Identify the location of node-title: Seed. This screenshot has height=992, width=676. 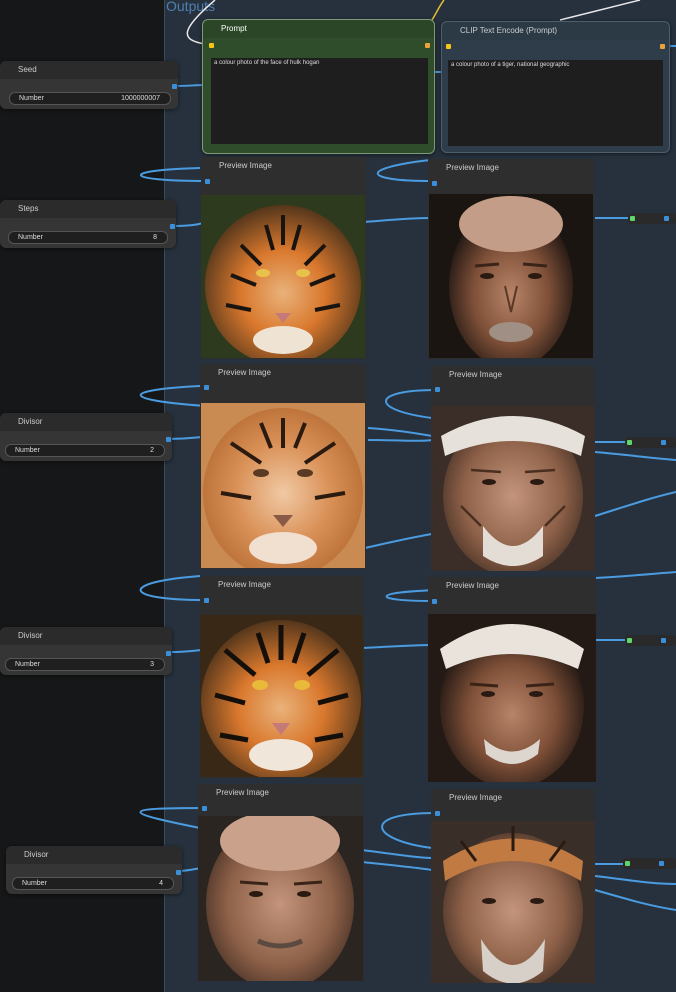
(89, 70).